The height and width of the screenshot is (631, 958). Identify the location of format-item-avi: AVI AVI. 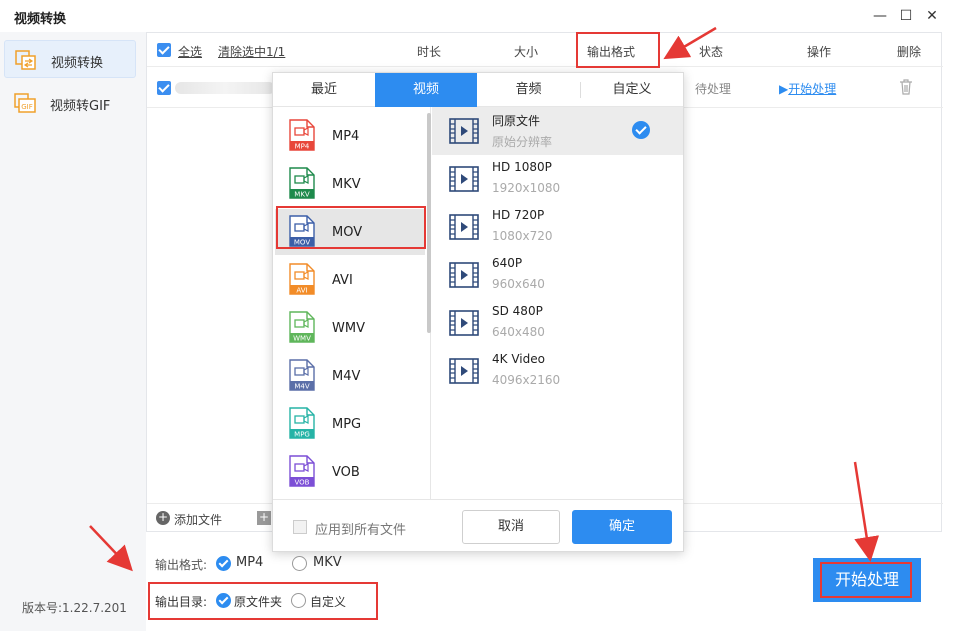
(350, 280).